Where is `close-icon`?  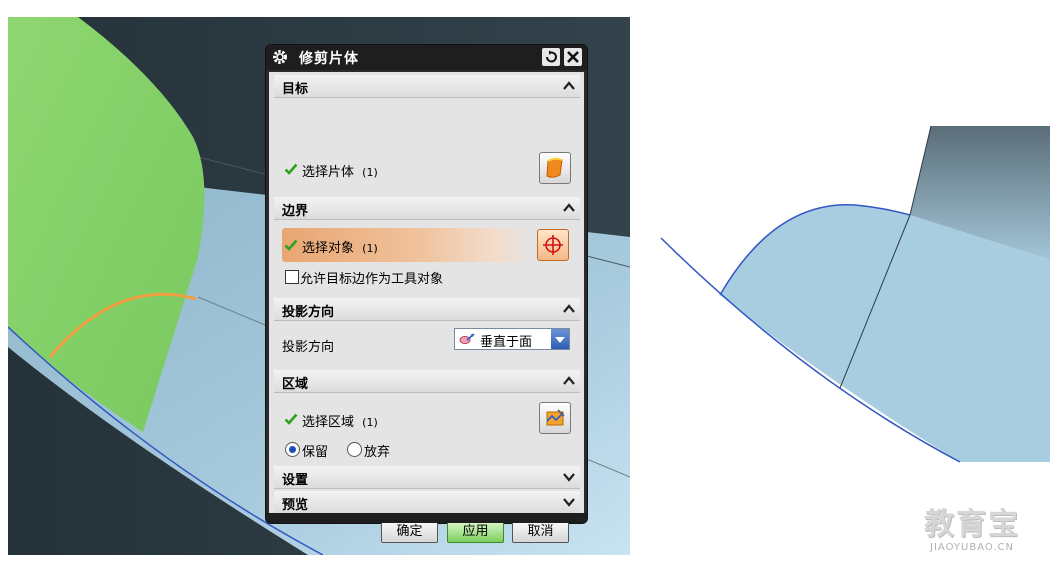 close-icon is located at coordinates (573, 57).